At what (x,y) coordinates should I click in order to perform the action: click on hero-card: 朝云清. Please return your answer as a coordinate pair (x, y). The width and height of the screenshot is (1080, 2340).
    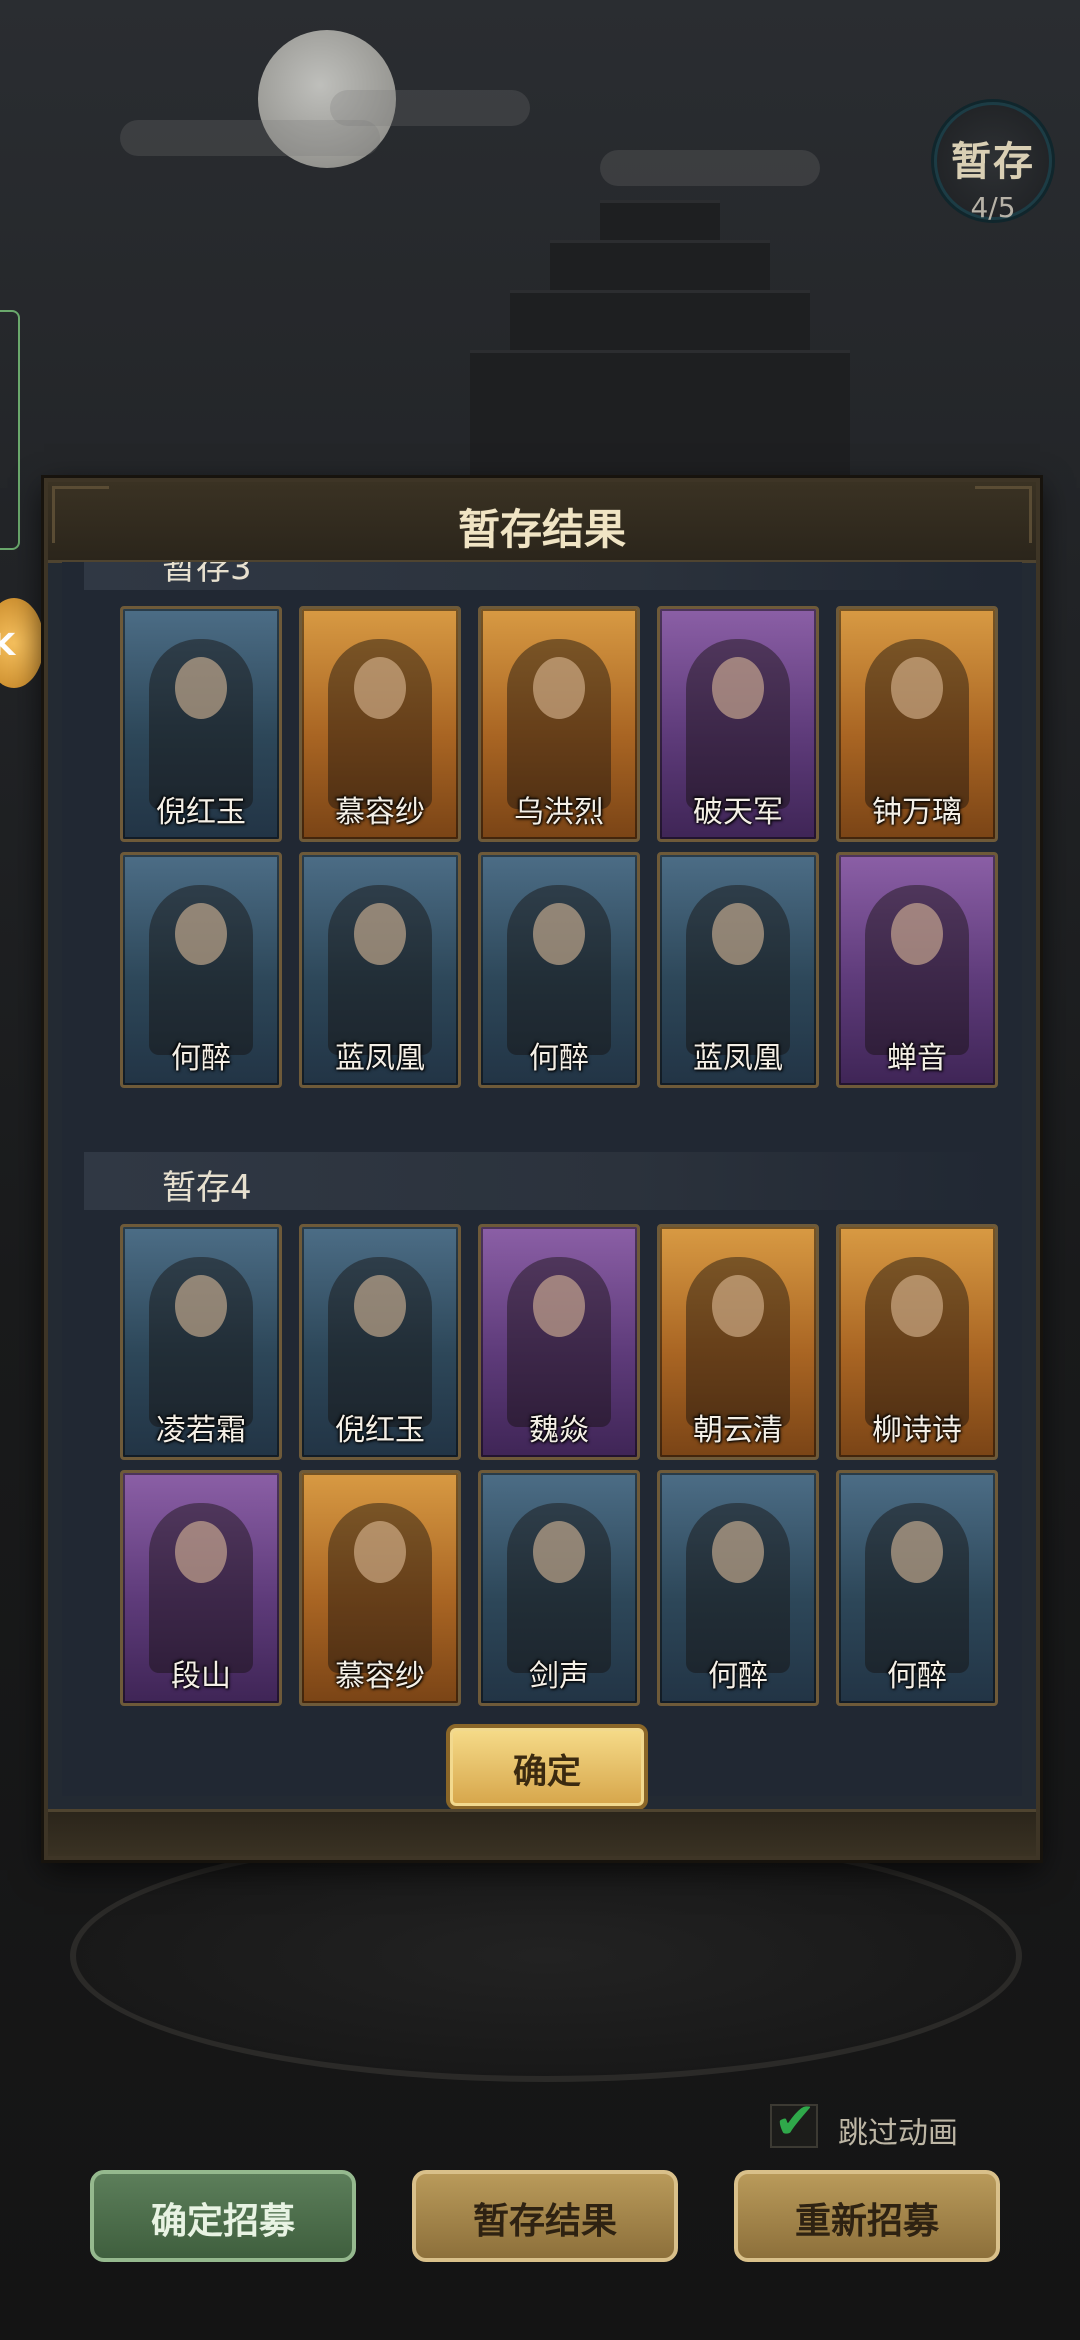
    Looking at the image, I should click on (738, 1342).